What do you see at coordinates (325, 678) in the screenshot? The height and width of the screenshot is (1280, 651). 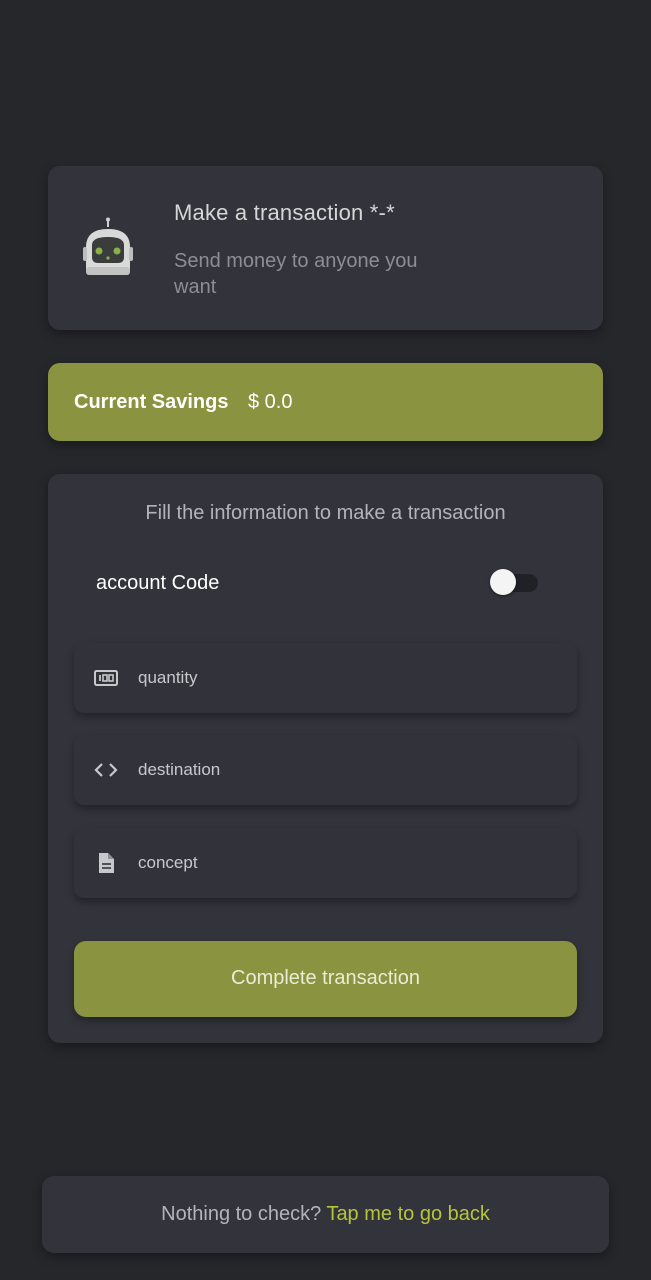 I see `quantity-field: quantity` at bounding box center [325, 678].